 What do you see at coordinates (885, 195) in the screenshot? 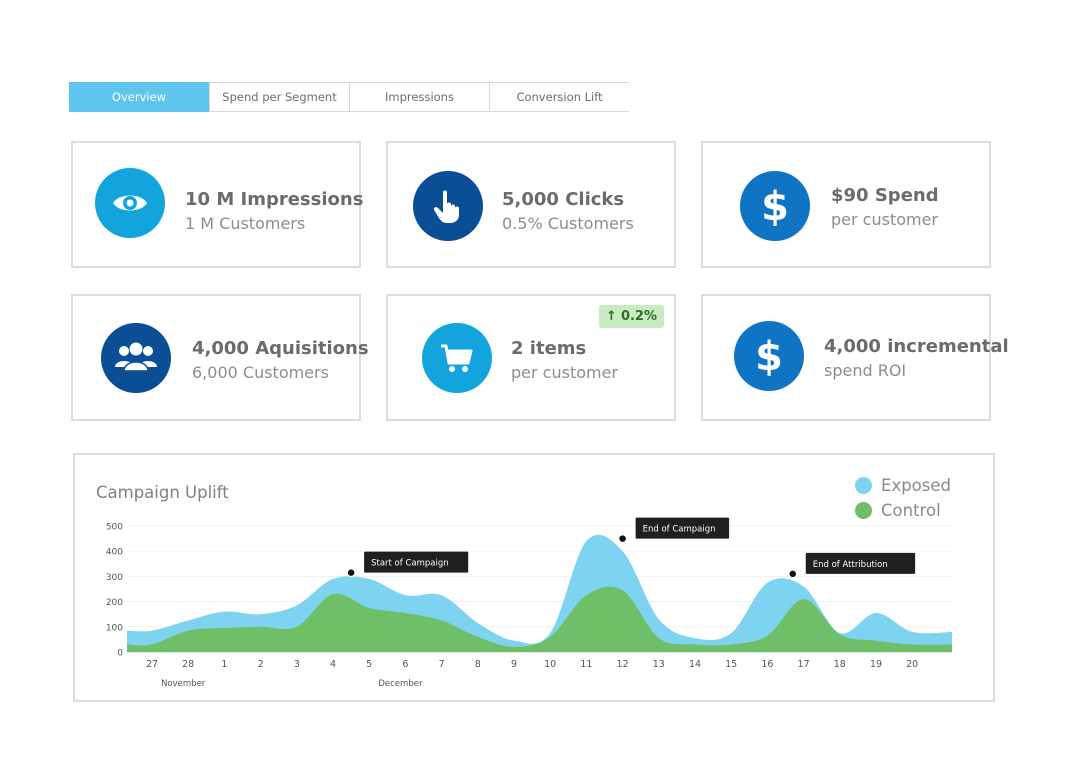
I see `card-value: $90 Spend` at bounding box center [885, 195].